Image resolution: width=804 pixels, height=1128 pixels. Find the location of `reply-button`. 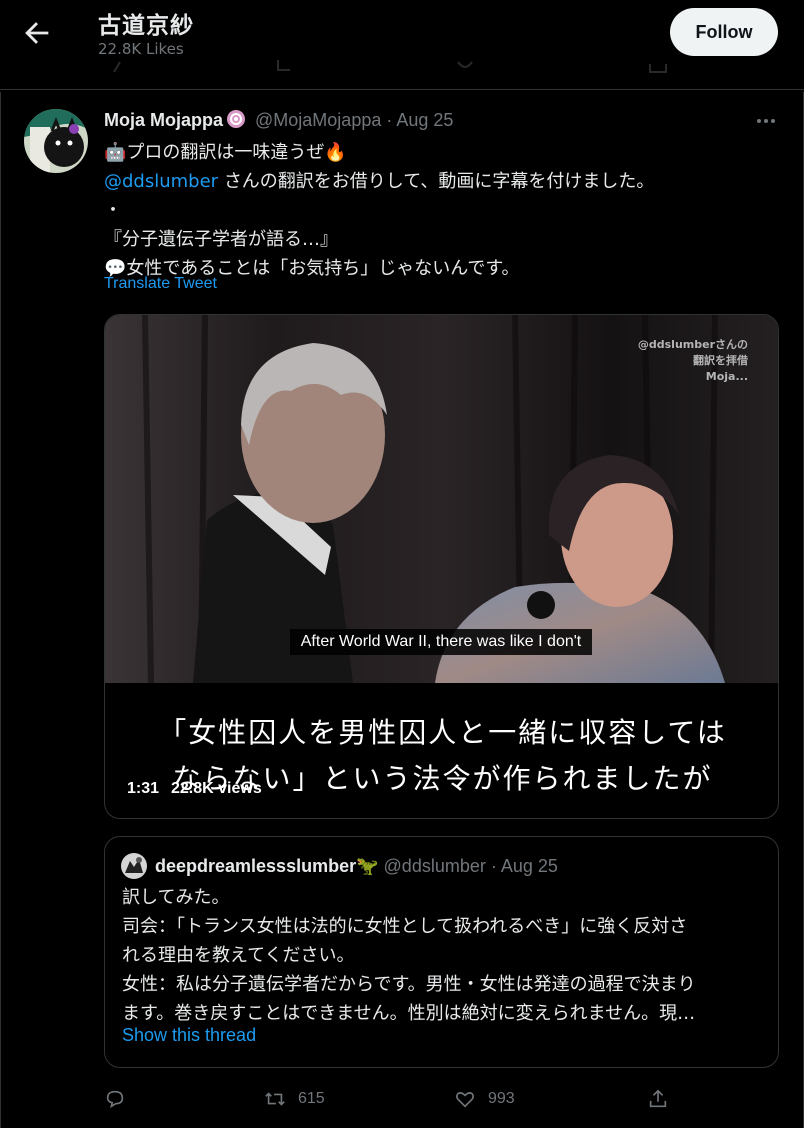

reply-button is located at coordinates (115, 1099).